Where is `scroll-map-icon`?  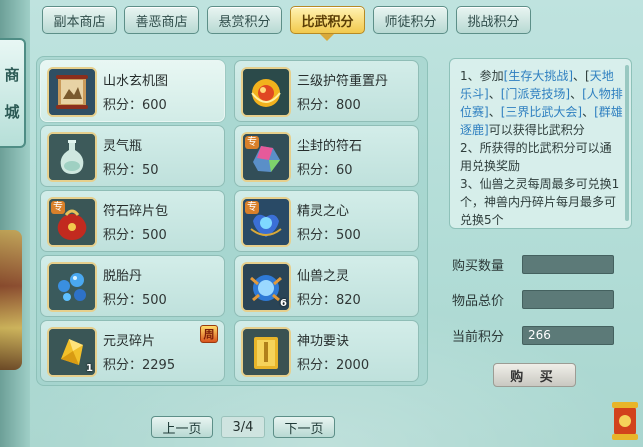 scroll-map-icon is located at coordinates (72, 92).